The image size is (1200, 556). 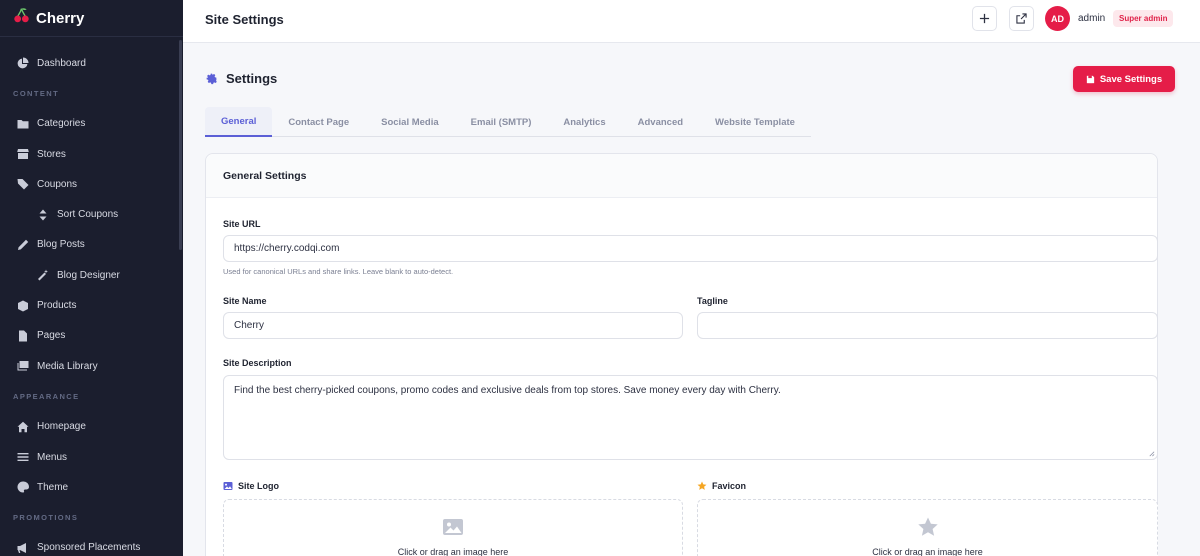 I want to click on site-logo-label-text: Site Logo, so click(x=258, y=486).